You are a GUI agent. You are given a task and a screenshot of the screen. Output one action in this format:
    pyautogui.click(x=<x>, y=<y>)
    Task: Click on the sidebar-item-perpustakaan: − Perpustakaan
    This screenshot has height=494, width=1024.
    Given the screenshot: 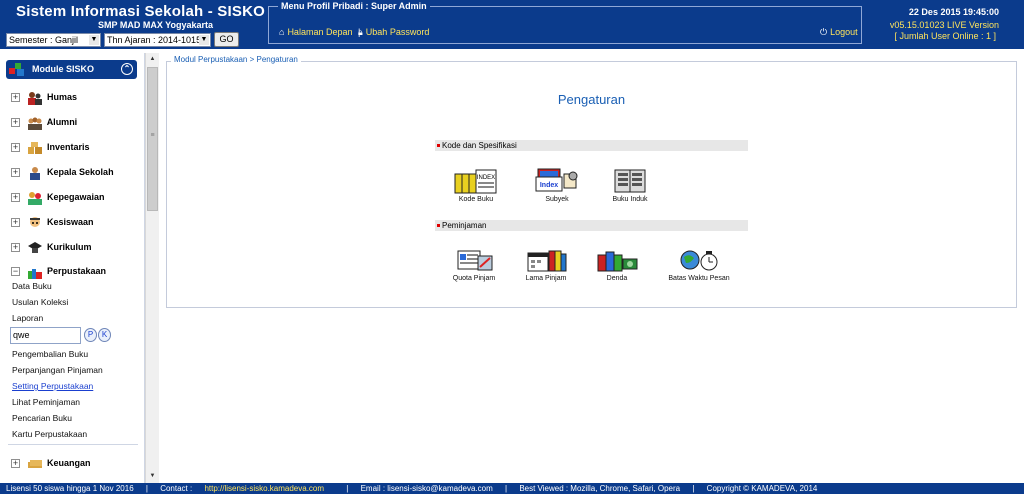 What is the action you would take?
    pyautogui.click(x=58, y=271)
    